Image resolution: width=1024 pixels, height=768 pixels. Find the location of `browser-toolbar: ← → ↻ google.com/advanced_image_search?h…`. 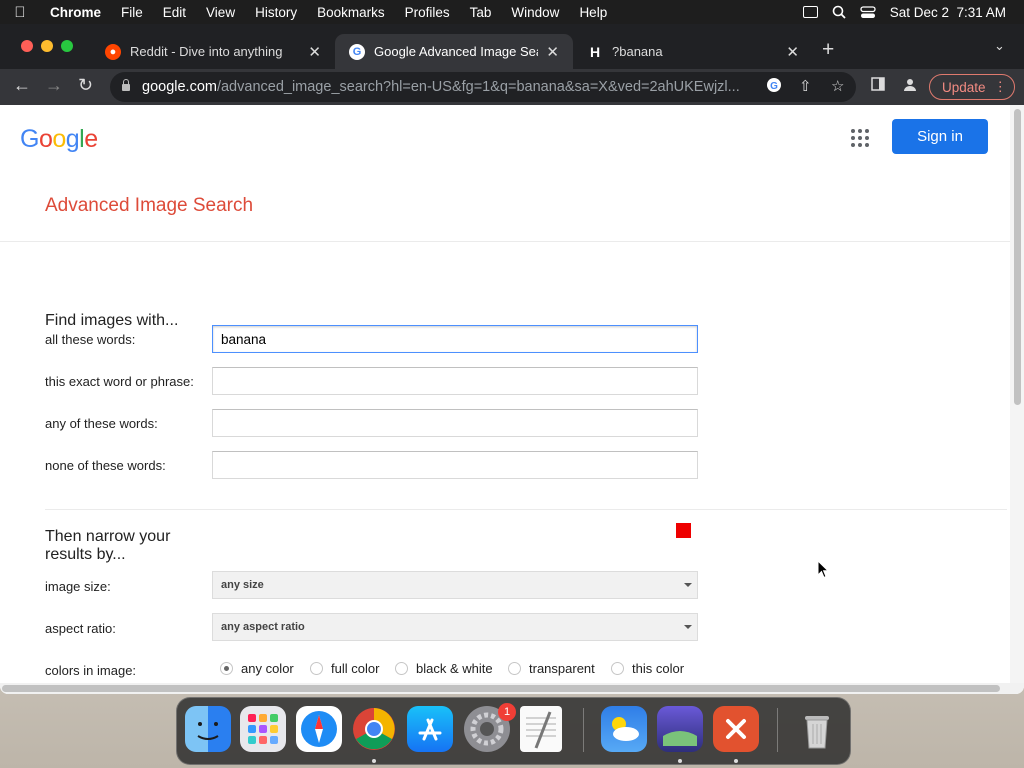

browser-toolbar: ← → ↻ google.com/advanced_image_search?h… is located at coordinates (512, 87).